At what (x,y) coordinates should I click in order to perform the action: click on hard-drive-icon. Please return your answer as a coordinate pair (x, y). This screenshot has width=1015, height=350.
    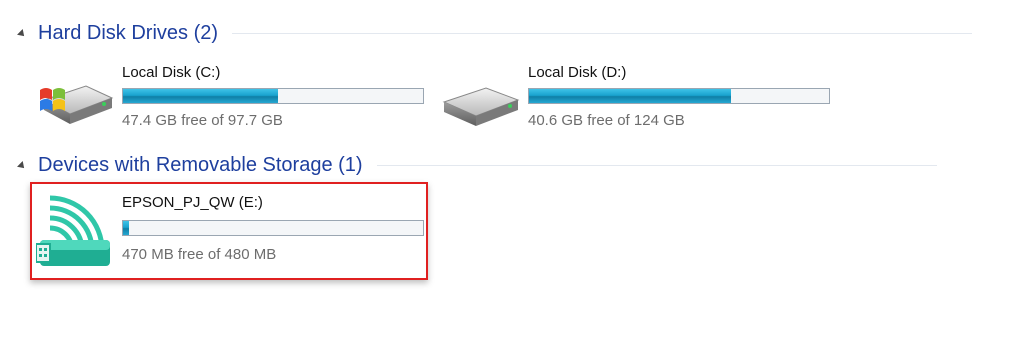
    Looking at the image, I should click on (480, 108).